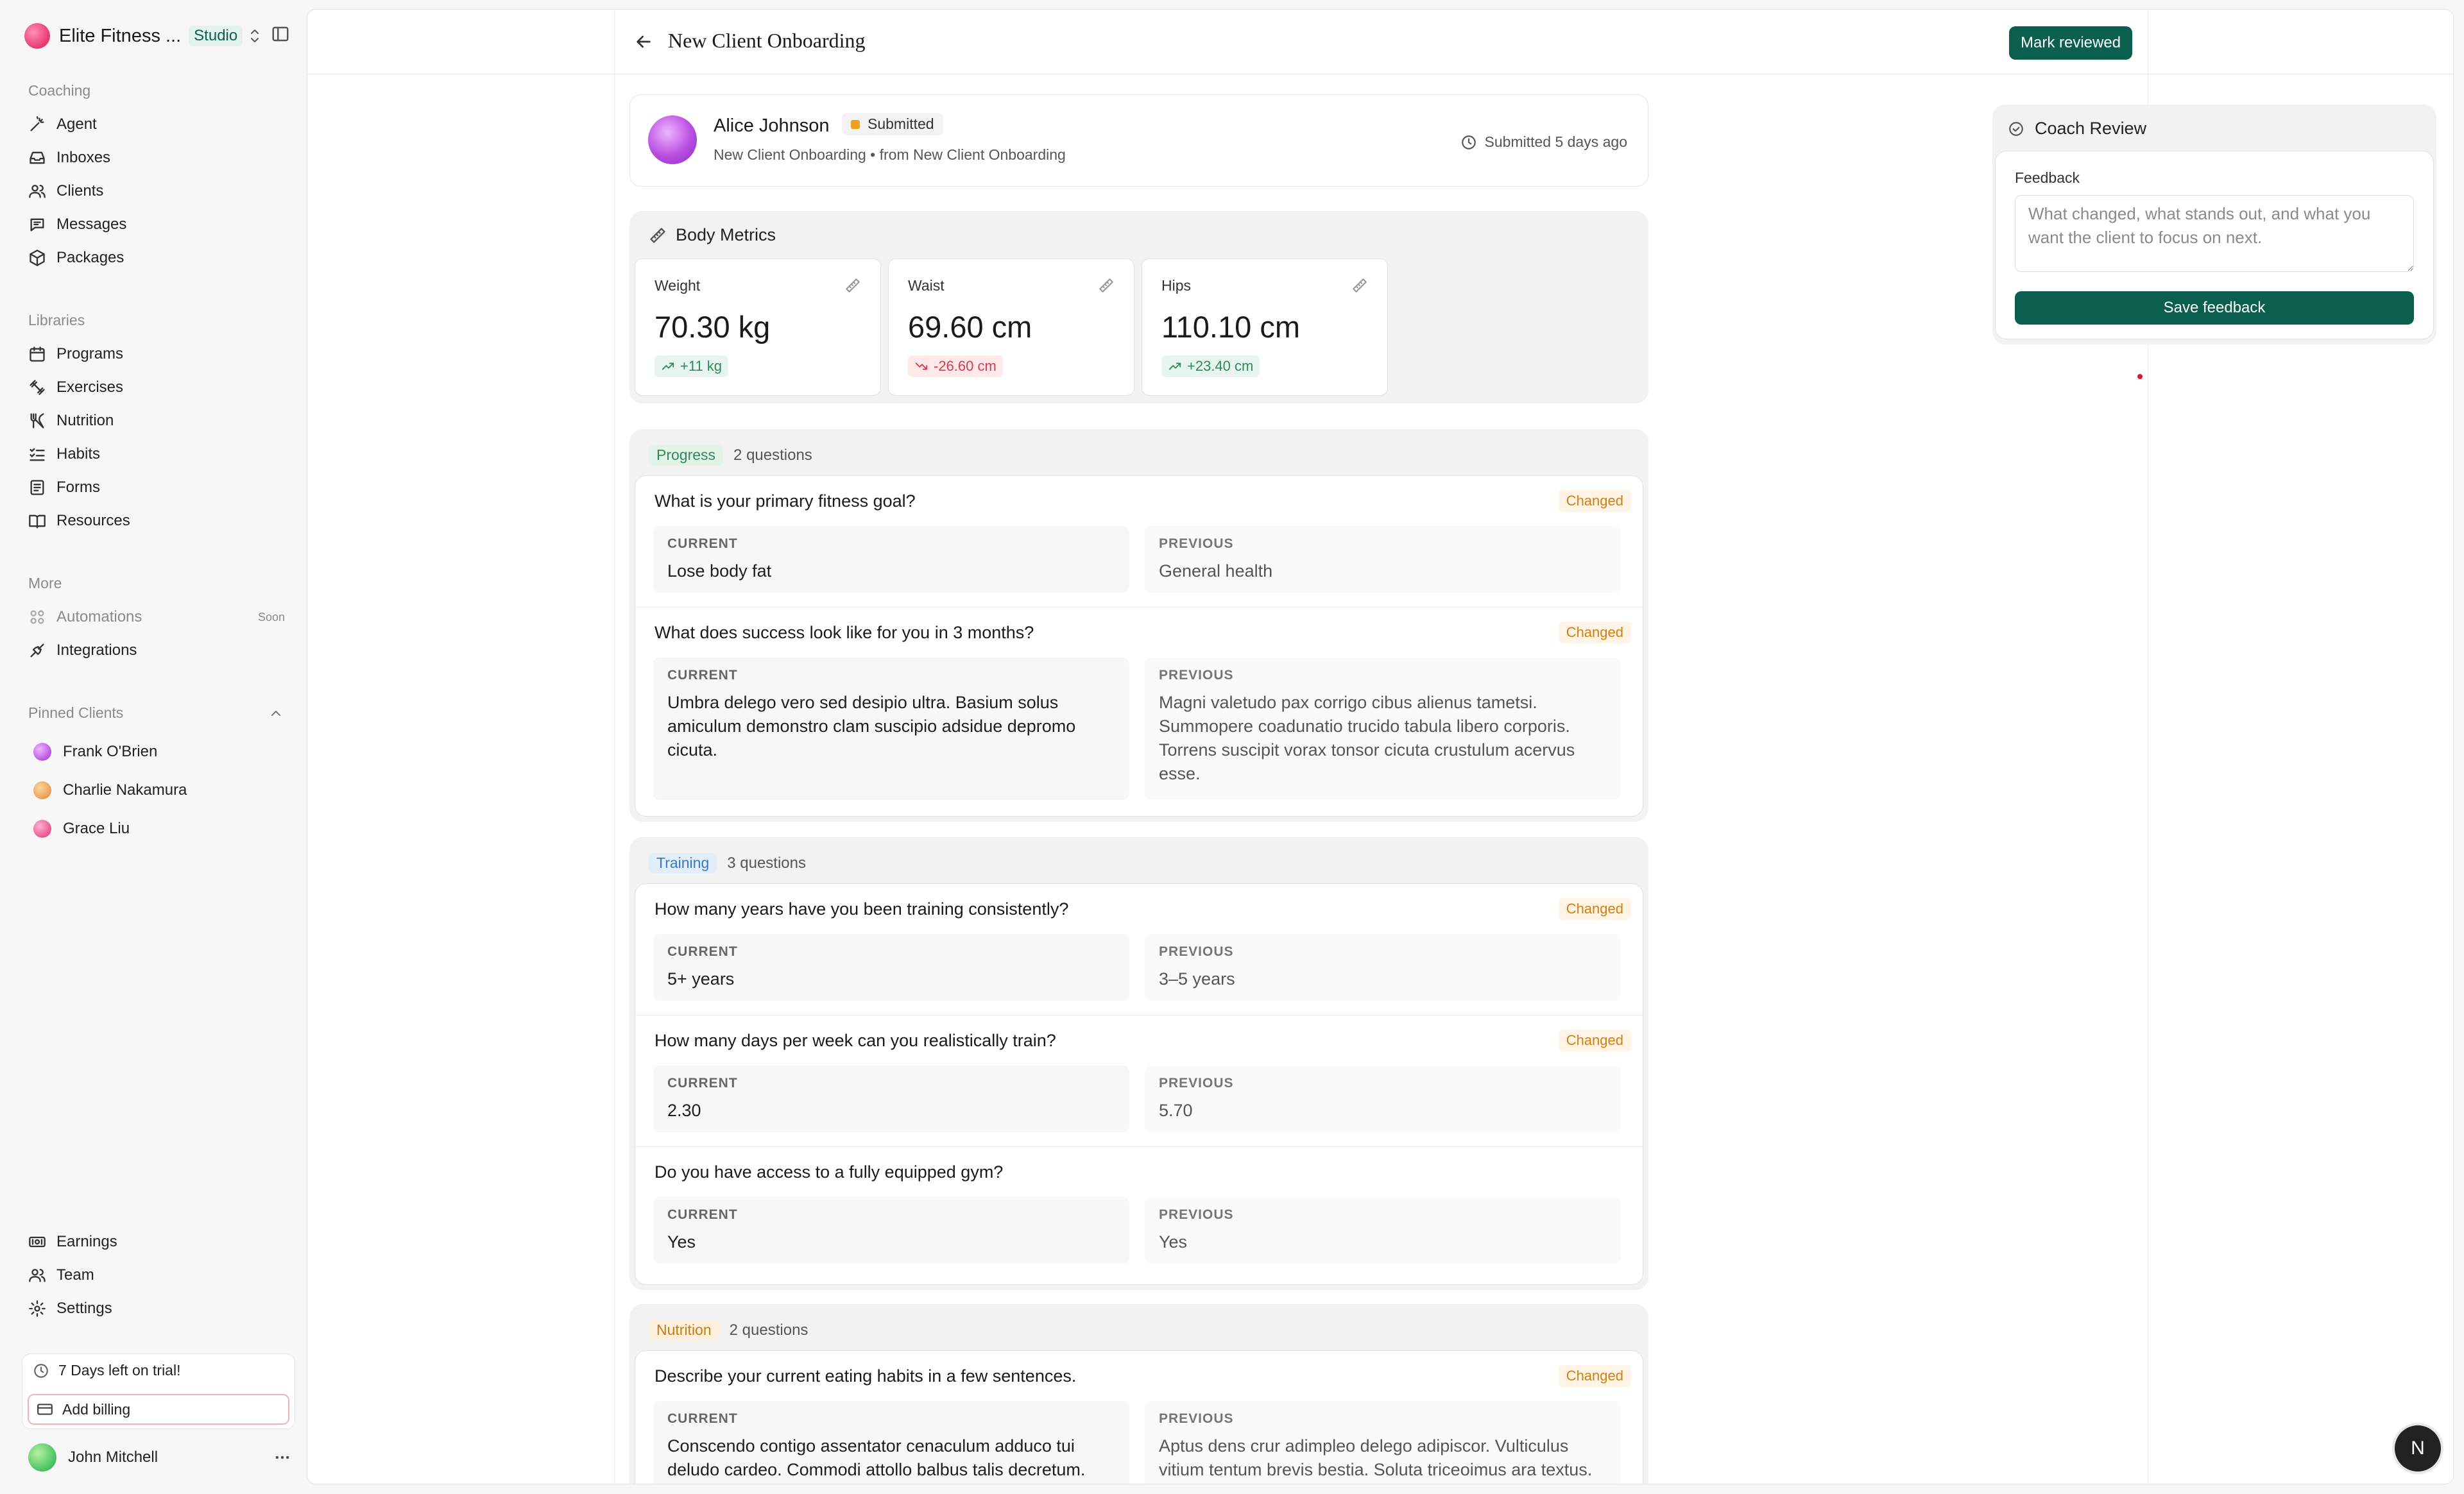 This screenshot has width=2464, height=1494. Describe the element at coordinates (157, 651) in the screenshot. I see `sidebar-item-integrations: Integrations` at that location.